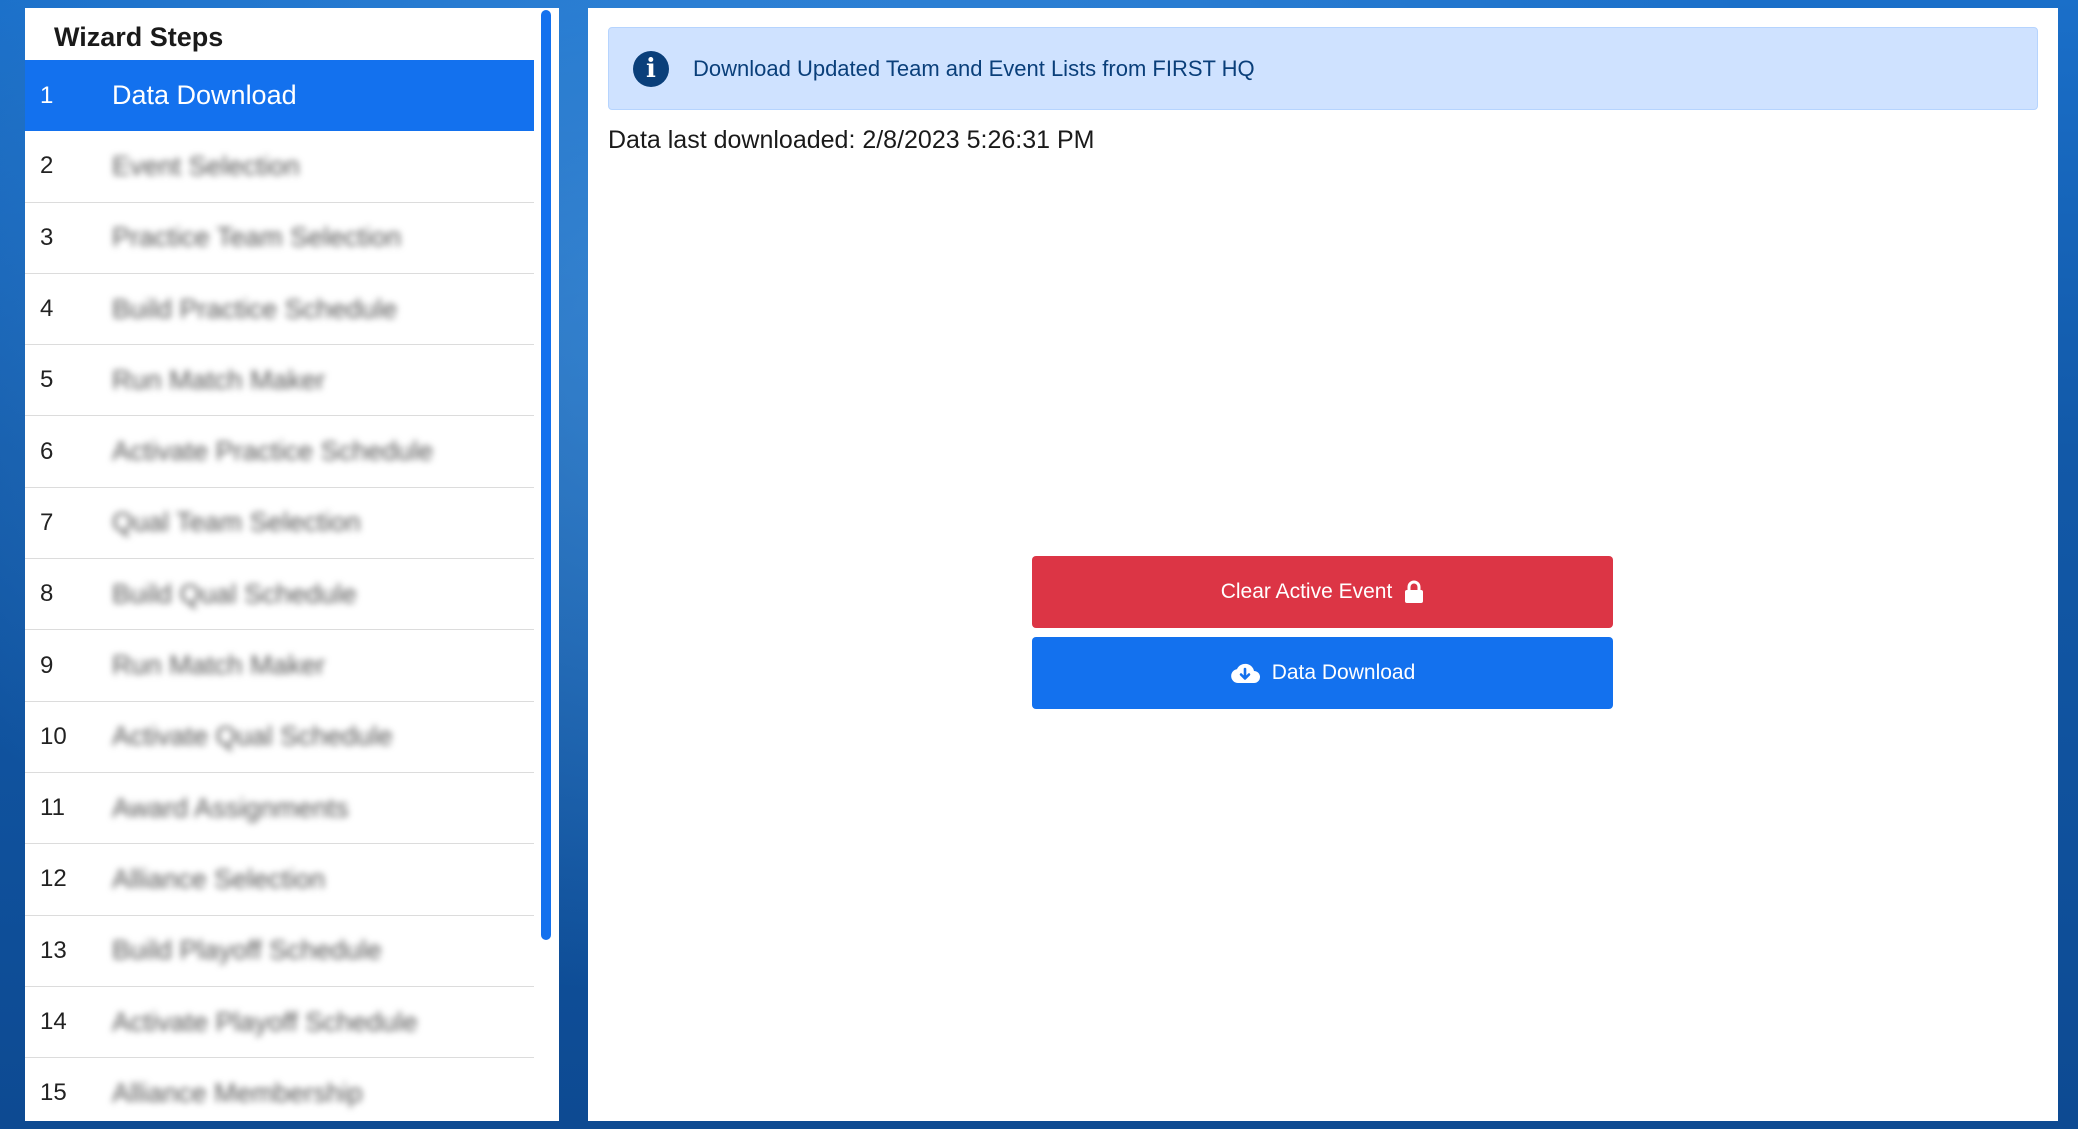 This screenshot has height=1129, width=2078. Describe the element at coordinates (204, 95) in the screenshot. I see `step-label: Data Download` at that location.